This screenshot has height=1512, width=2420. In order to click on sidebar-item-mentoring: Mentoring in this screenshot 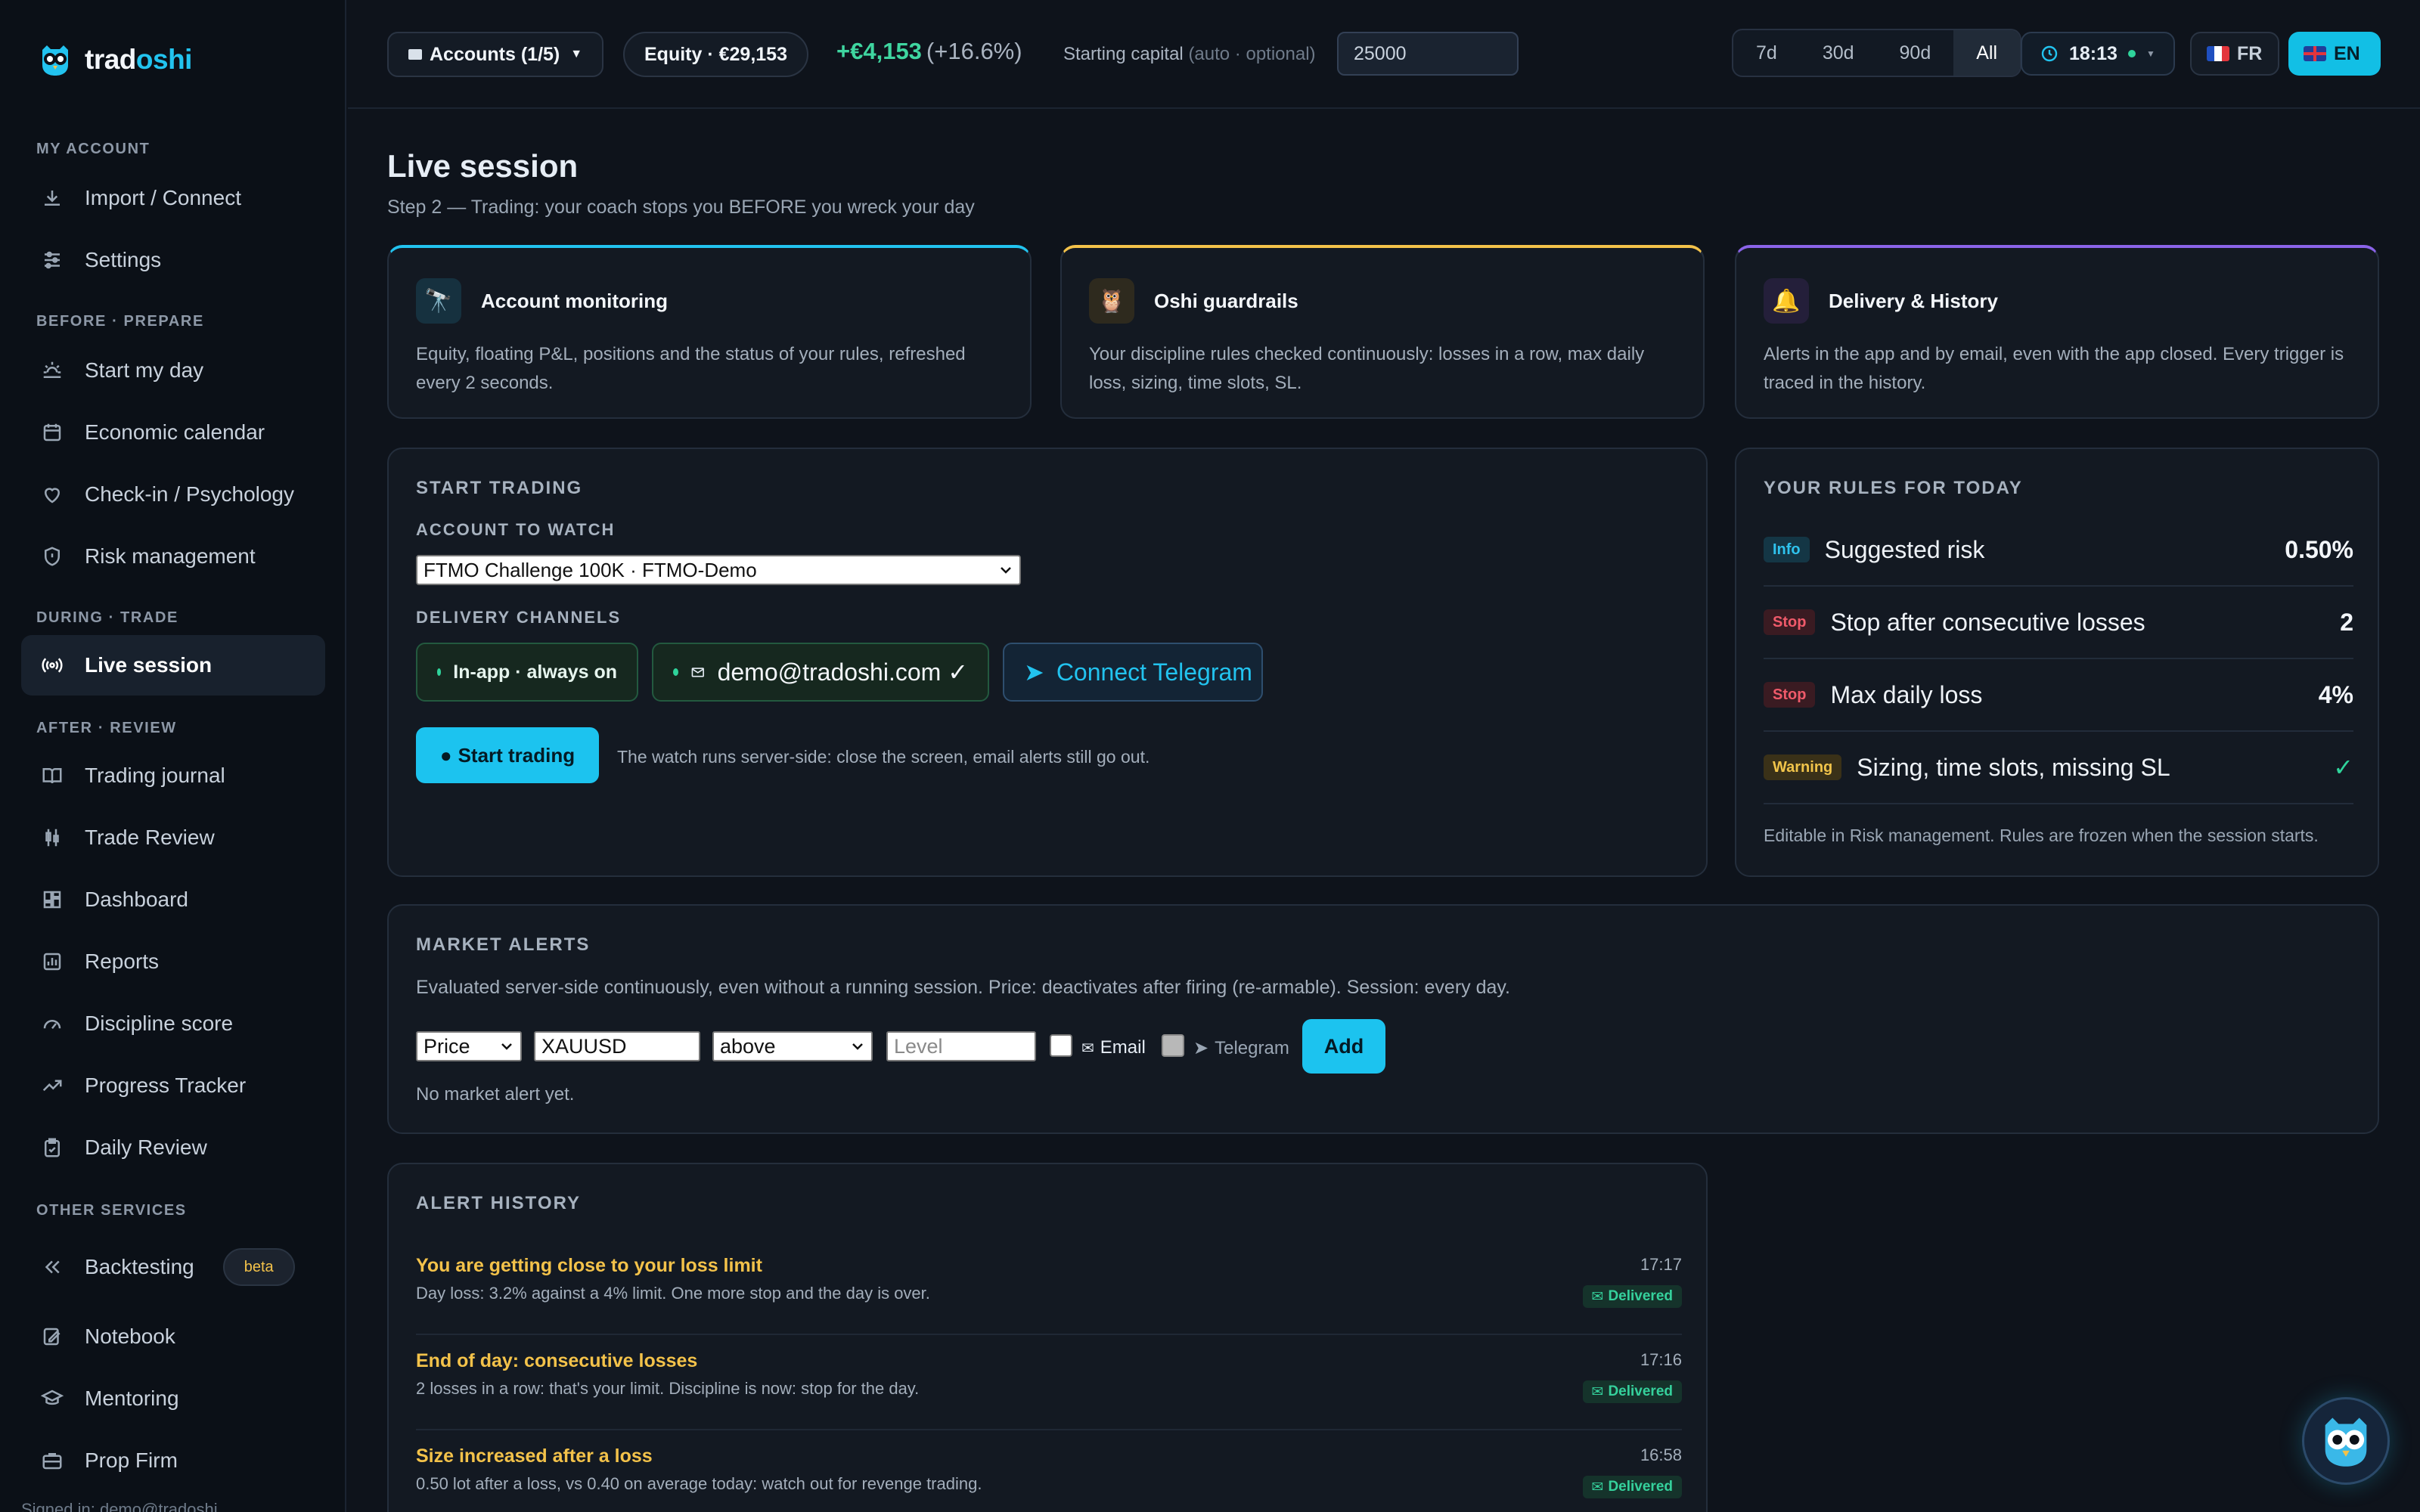, I will do `click(173, 1398)`.